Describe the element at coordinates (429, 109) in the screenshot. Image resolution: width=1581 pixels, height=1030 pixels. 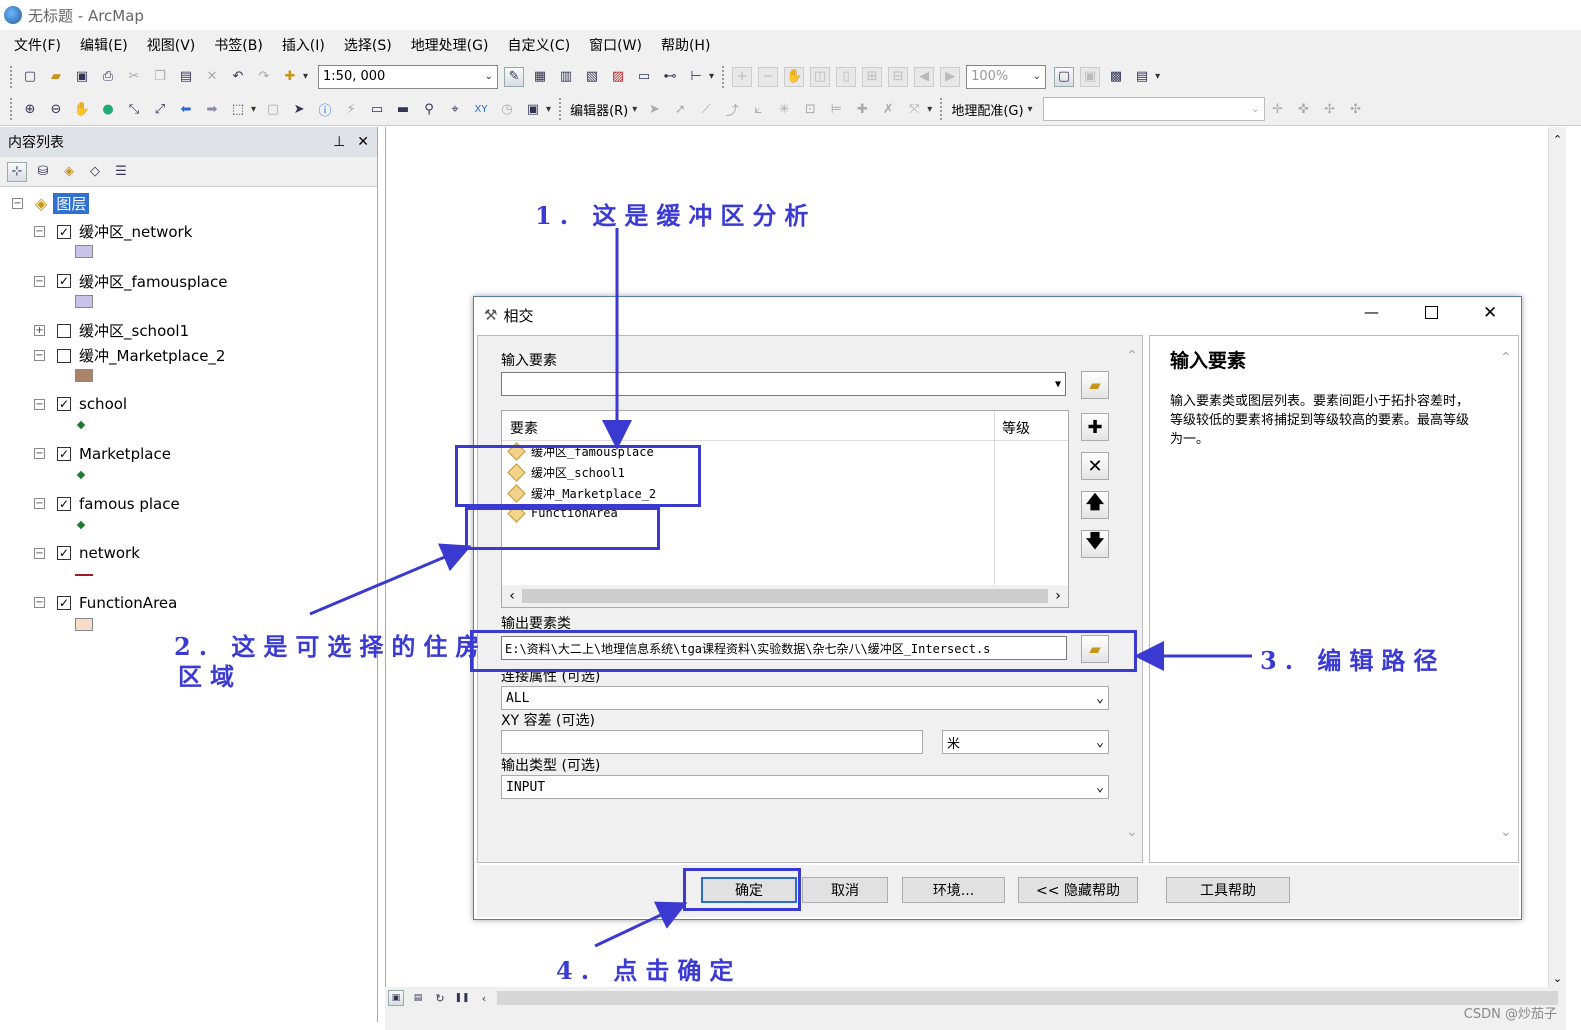
I see `find-icon: ⚲` at that location.